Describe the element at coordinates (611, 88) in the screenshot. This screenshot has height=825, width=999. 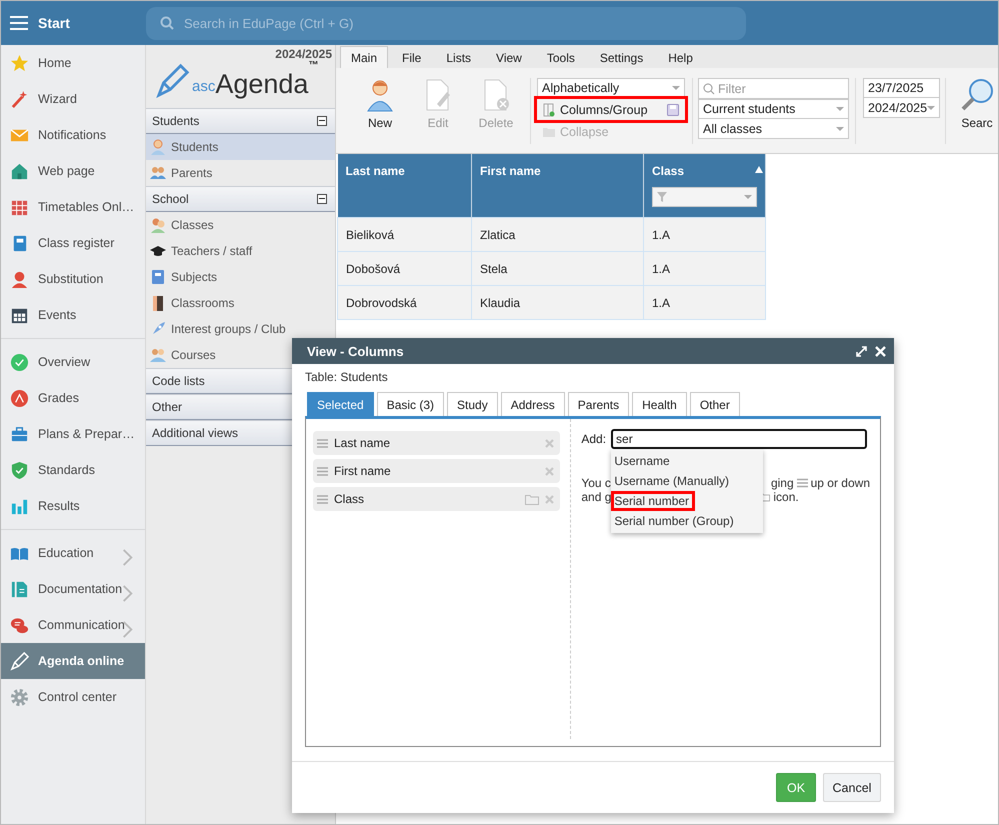
I see `sort-dropdown: Alphabetically` at that location.